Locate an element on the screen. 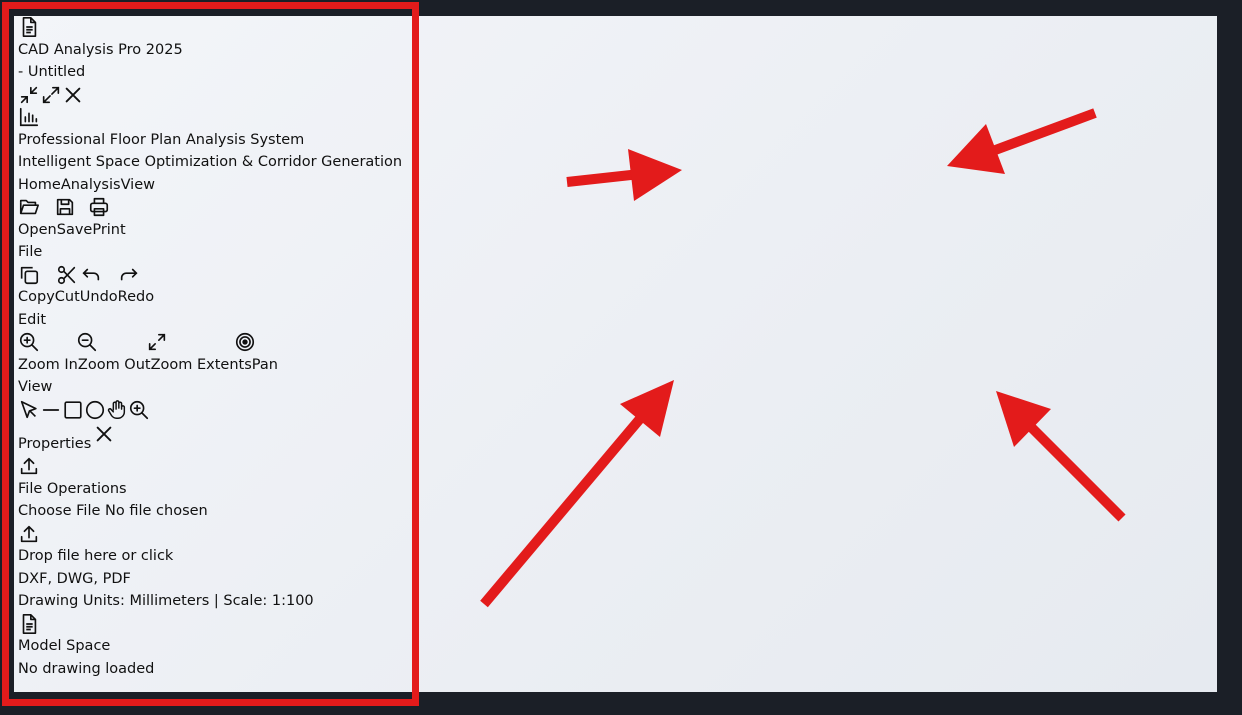 The width and height of the screenshot is (1242, 715). arrow-up-right is located at coordinates (577, 494).